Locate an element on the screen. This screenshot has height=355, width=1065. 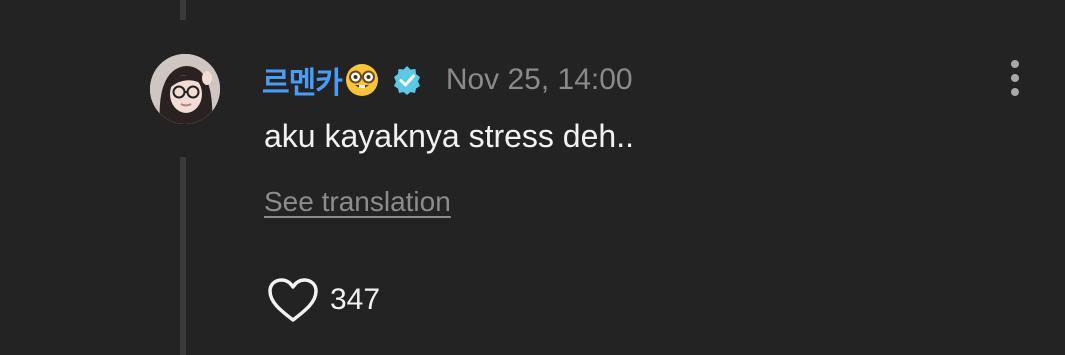
comment-header: 르멘카 Nov 25, 14:00 is located at coordinates (447, 80).